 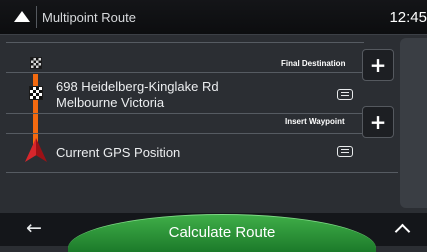 I want to click on start-flag-icon, so click(x=36, y=63).